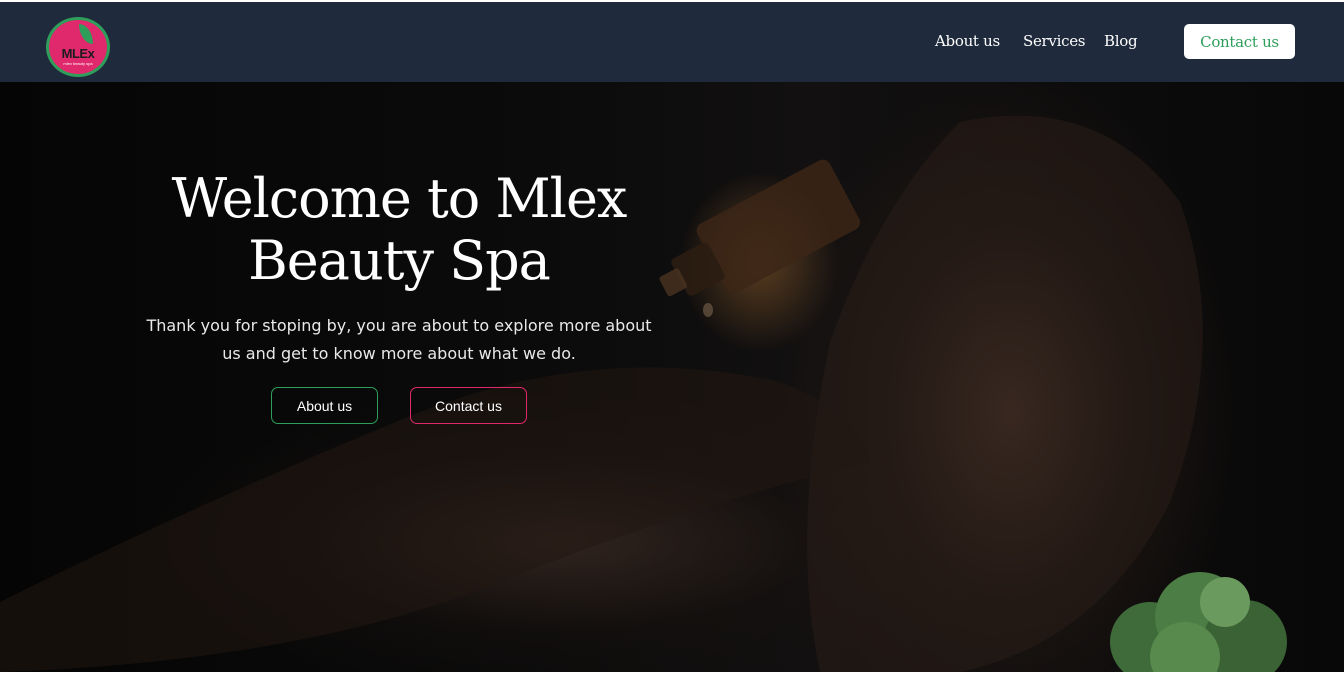 The image size is (1344, 674). I want to click on nav-link-blog: Blog, so click(1121, 41).